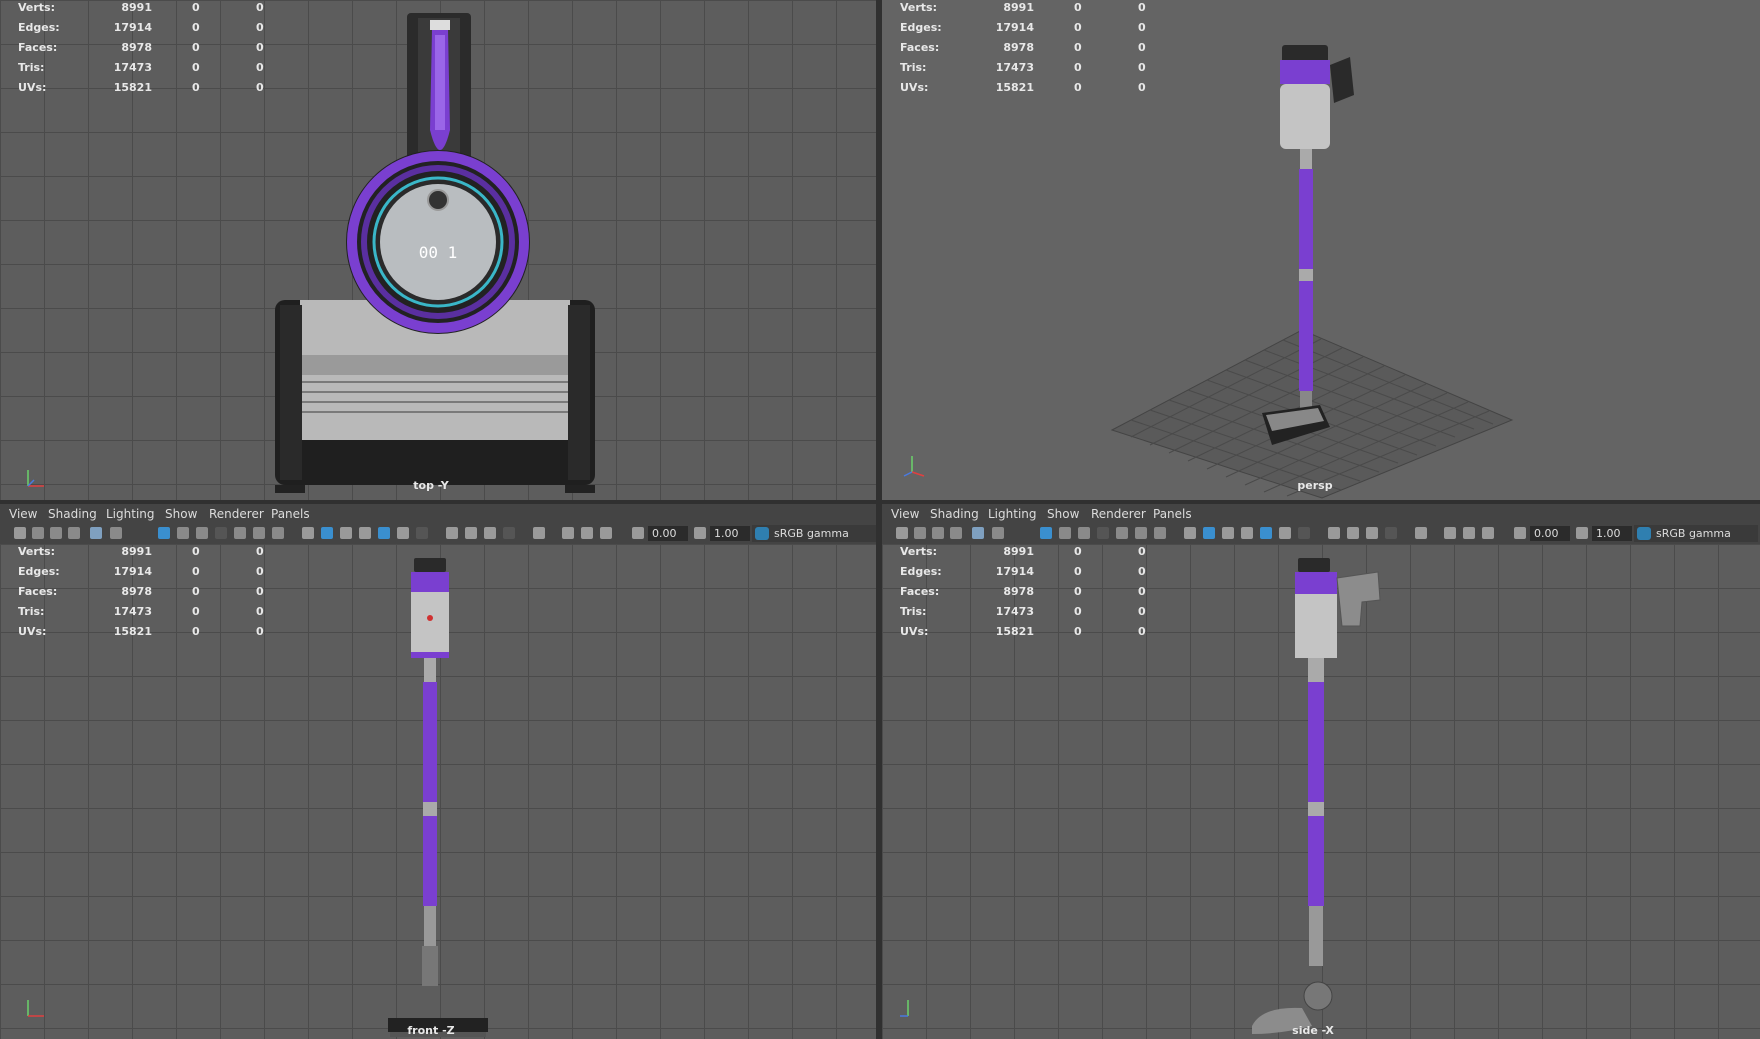 The image size is (1760, 1039). Describe the element at coordinates (1322, 797) in the screenshot. I see `vacuum-side-view` at that location.